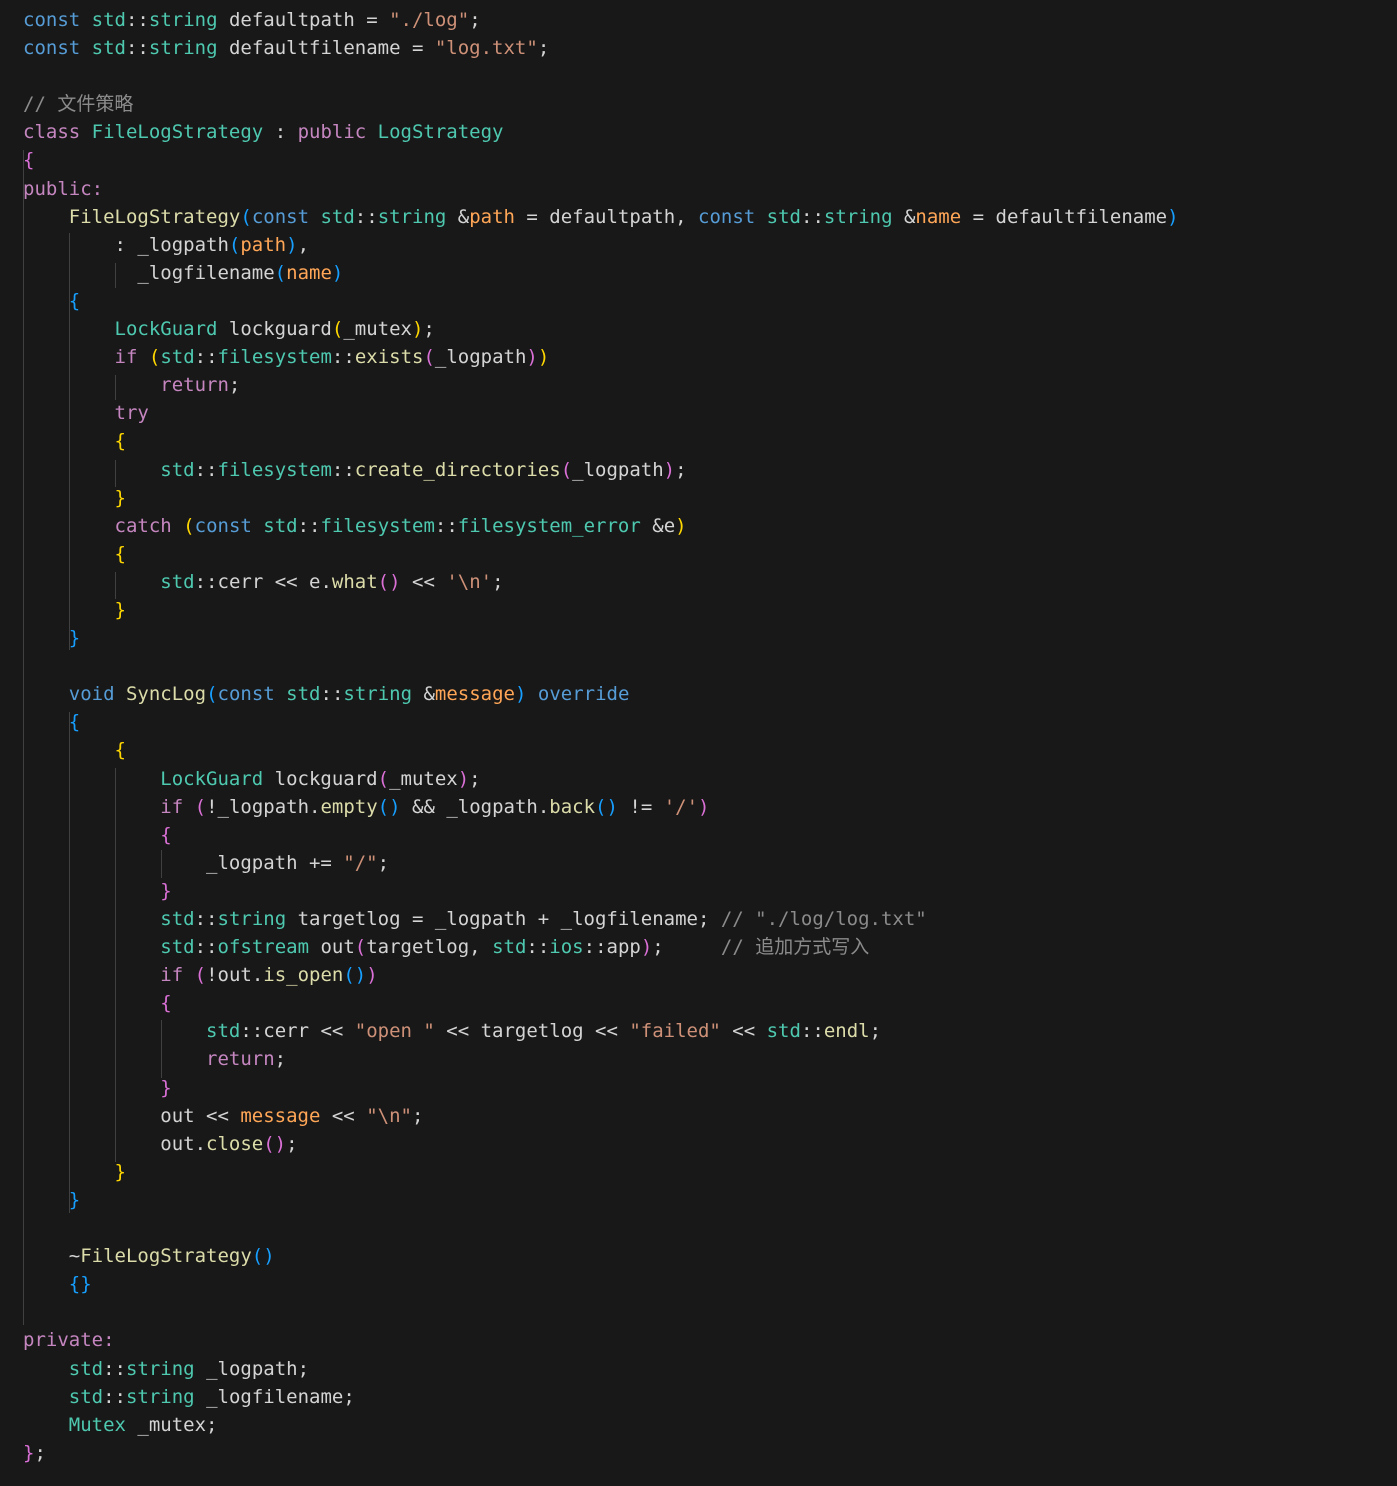 The width and height of the screenshot is (1397, 1486). Describe the element at coordinates (474, 694) in the screenshot. I see `code-token-param: message` at that location.